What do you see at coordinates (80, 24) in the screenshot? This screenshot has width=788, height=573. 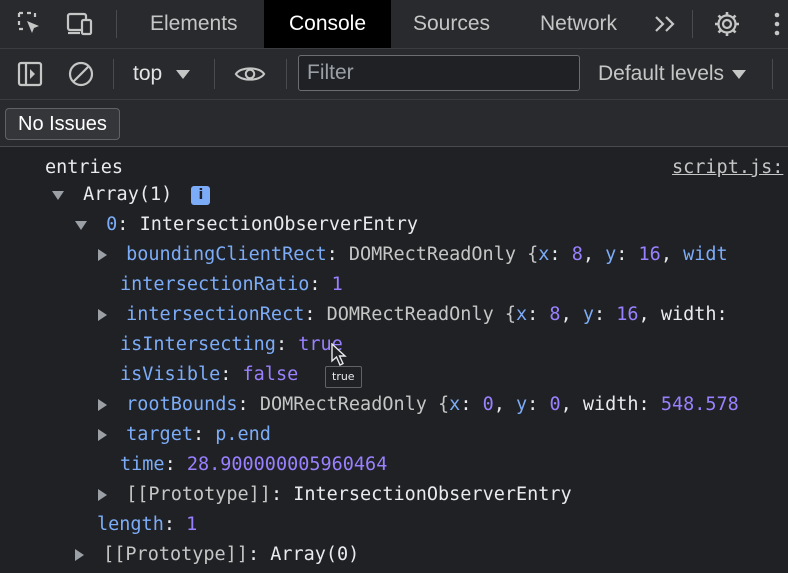 I see `device-toolbar-icon` at bounding box center [80, 24].